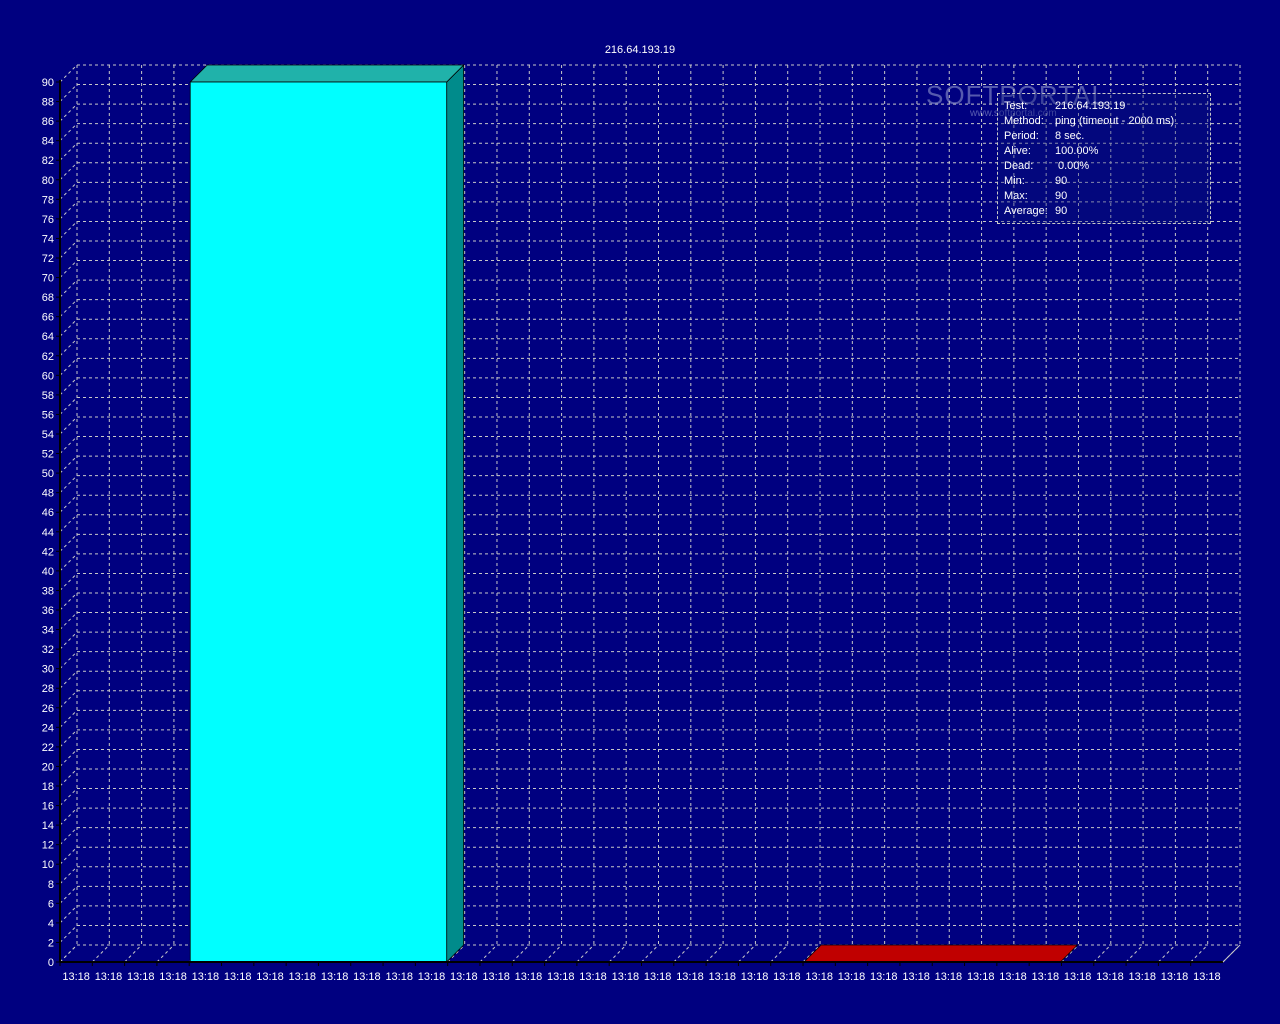 This screenshot has height=1024, width=1280. Describe the element at coordinates (48, 455) in the screenshot. I see `y-tick-label: 52` at that location.